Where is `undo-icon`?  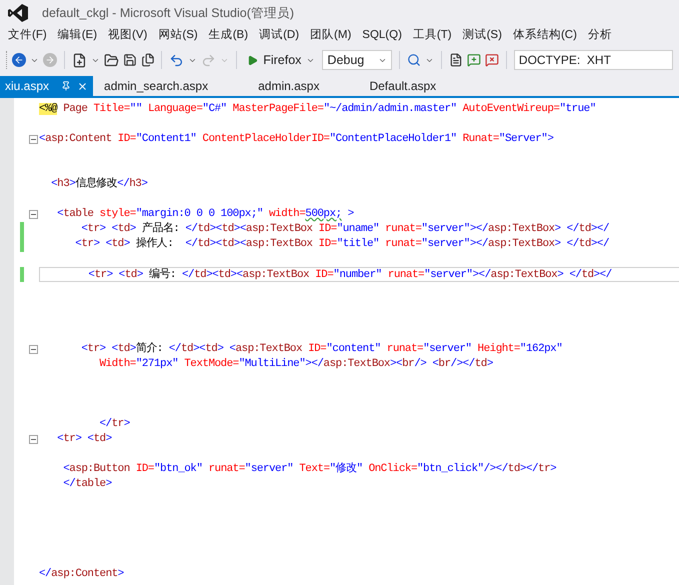 undo-icon is located at coordinates (176, 60).